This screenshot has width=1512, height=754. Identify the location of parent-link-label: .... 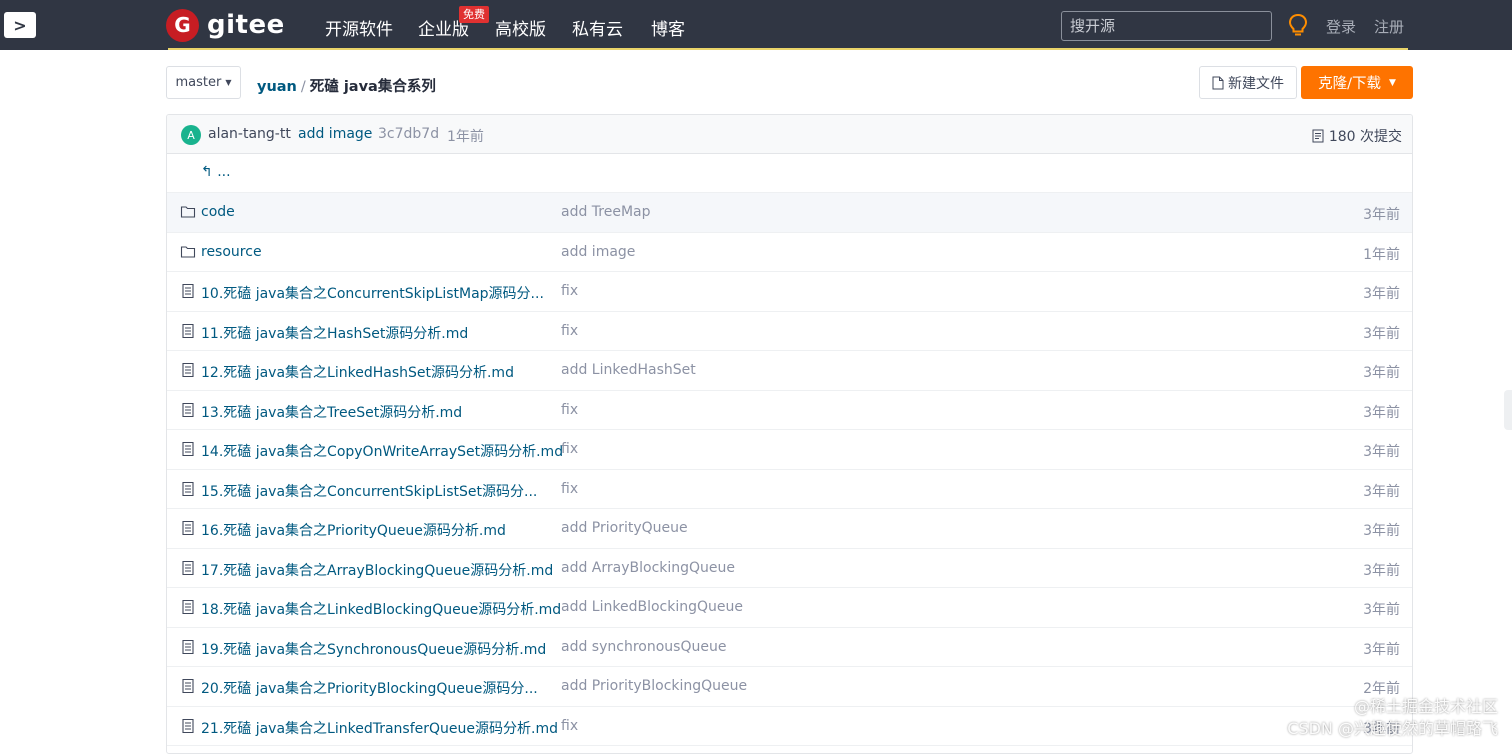
(224, 172).